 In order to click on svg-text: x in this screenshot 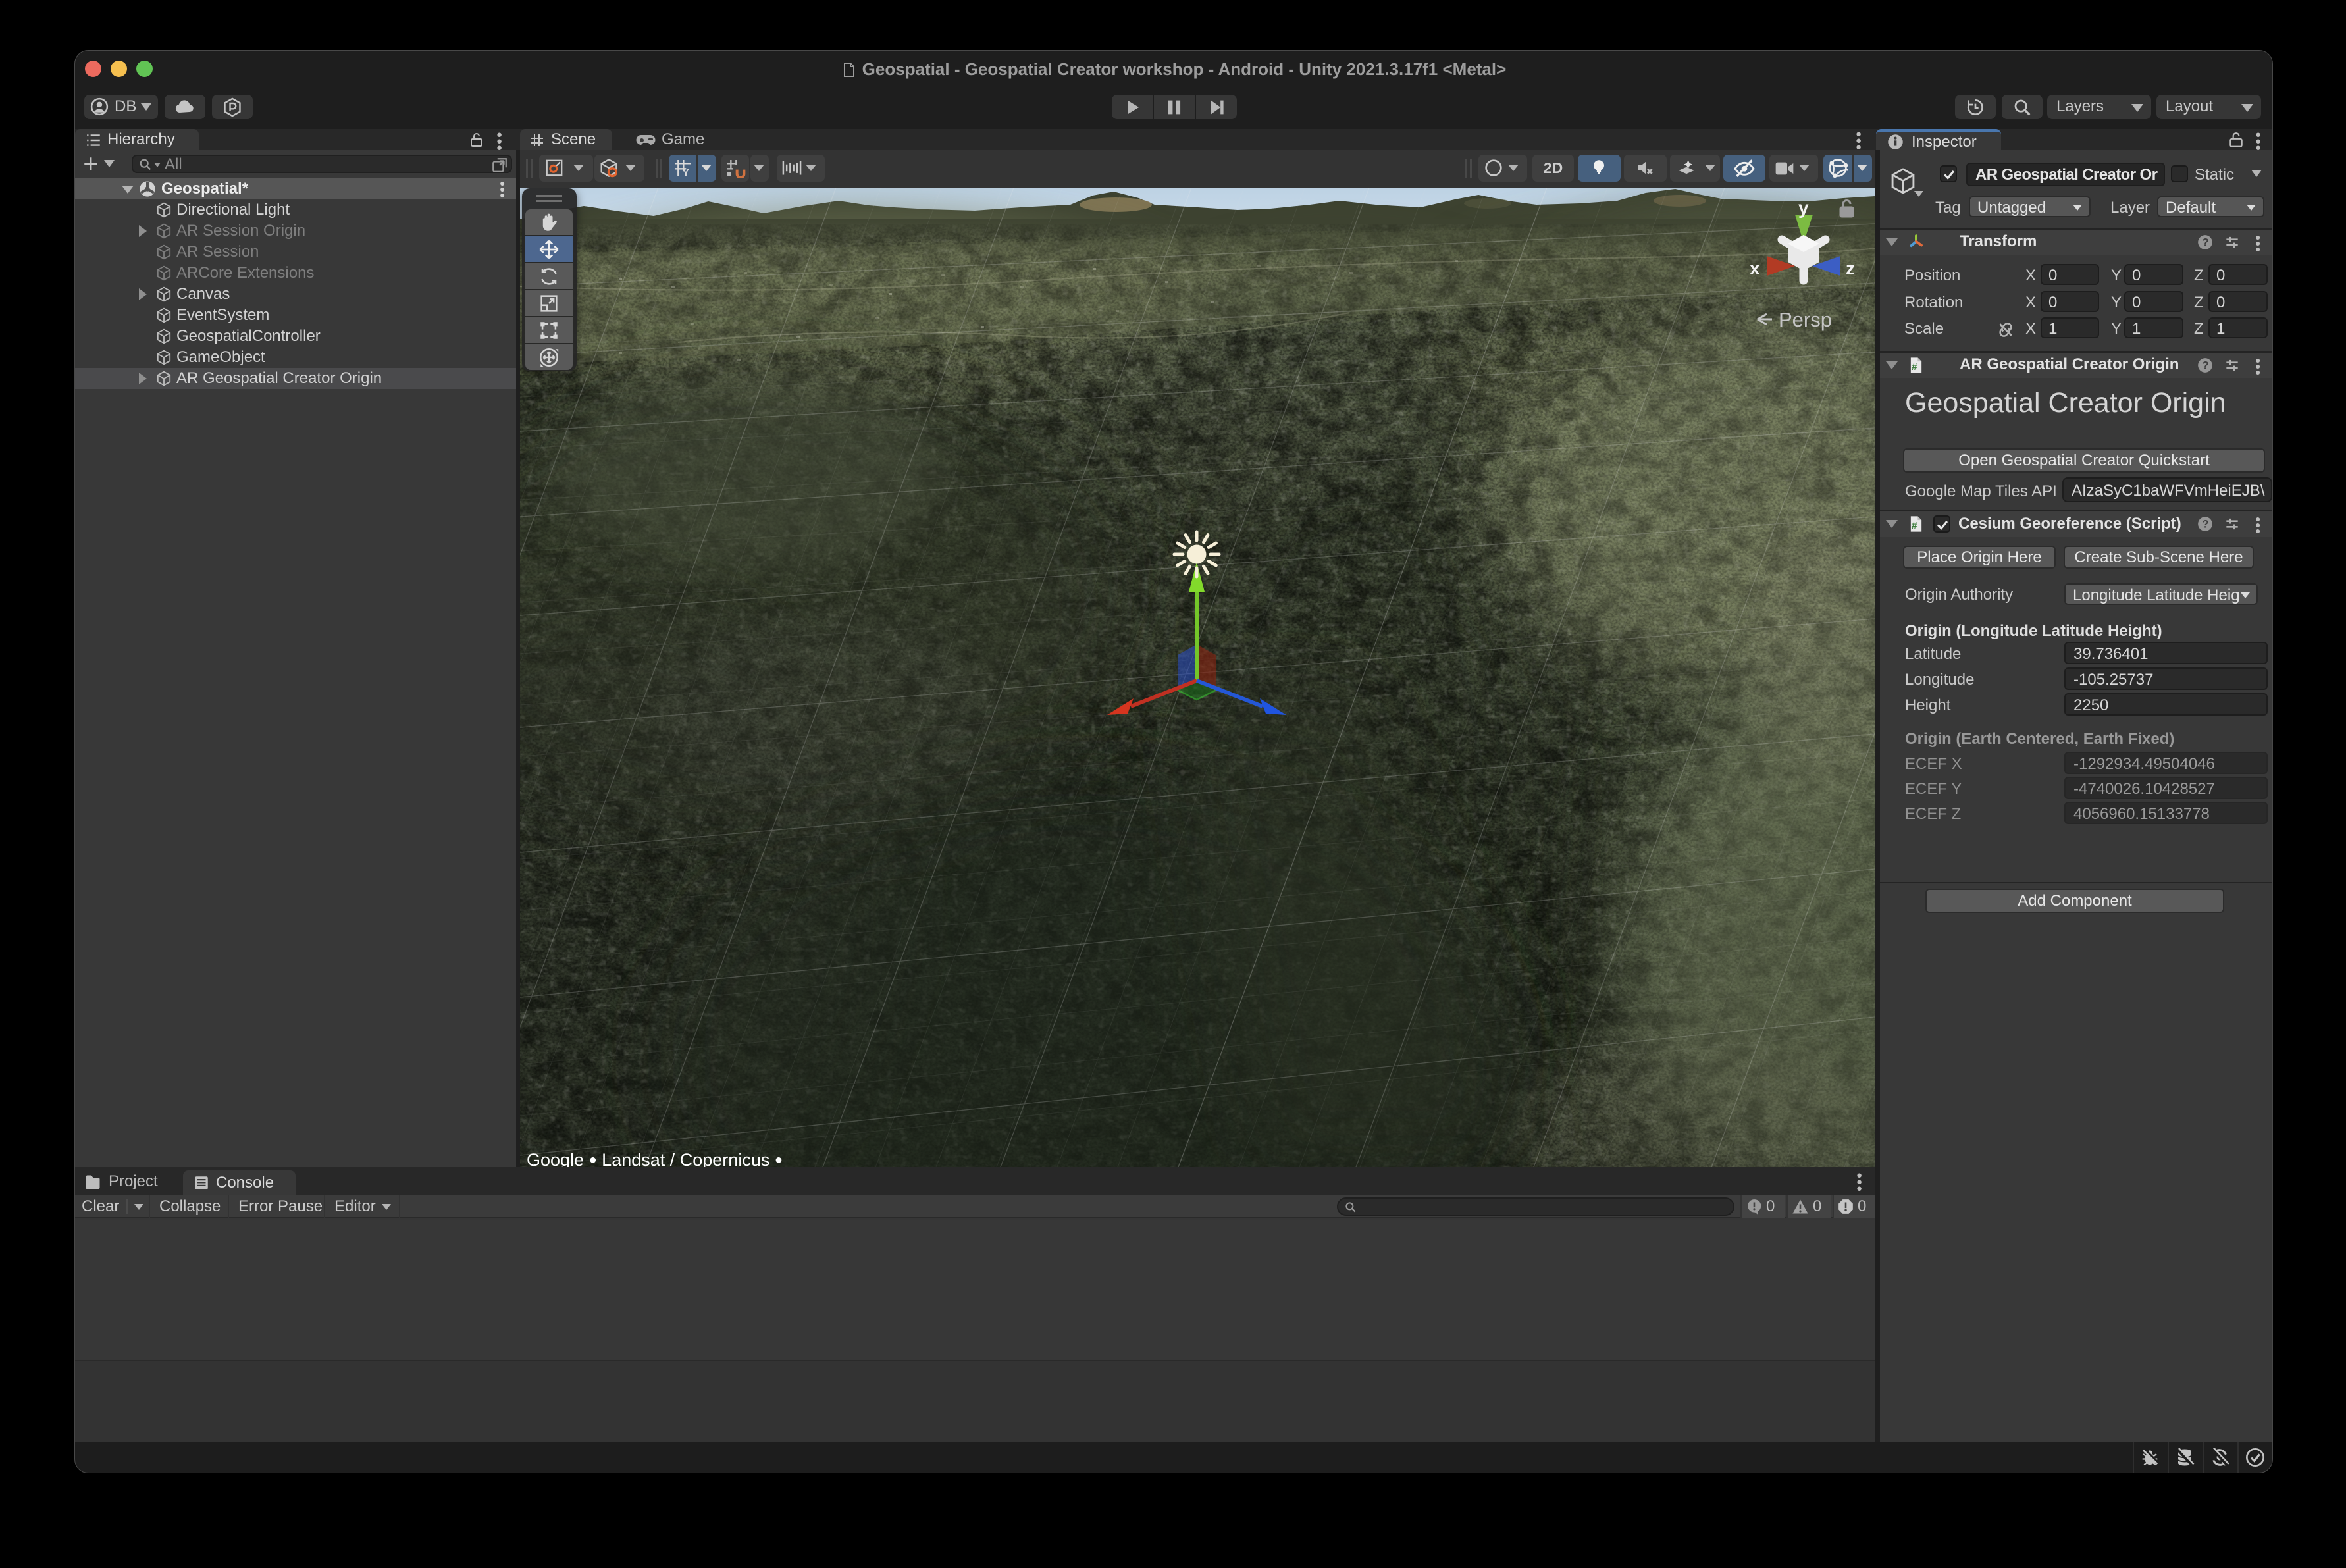, I will do `click(1755, 268)`.